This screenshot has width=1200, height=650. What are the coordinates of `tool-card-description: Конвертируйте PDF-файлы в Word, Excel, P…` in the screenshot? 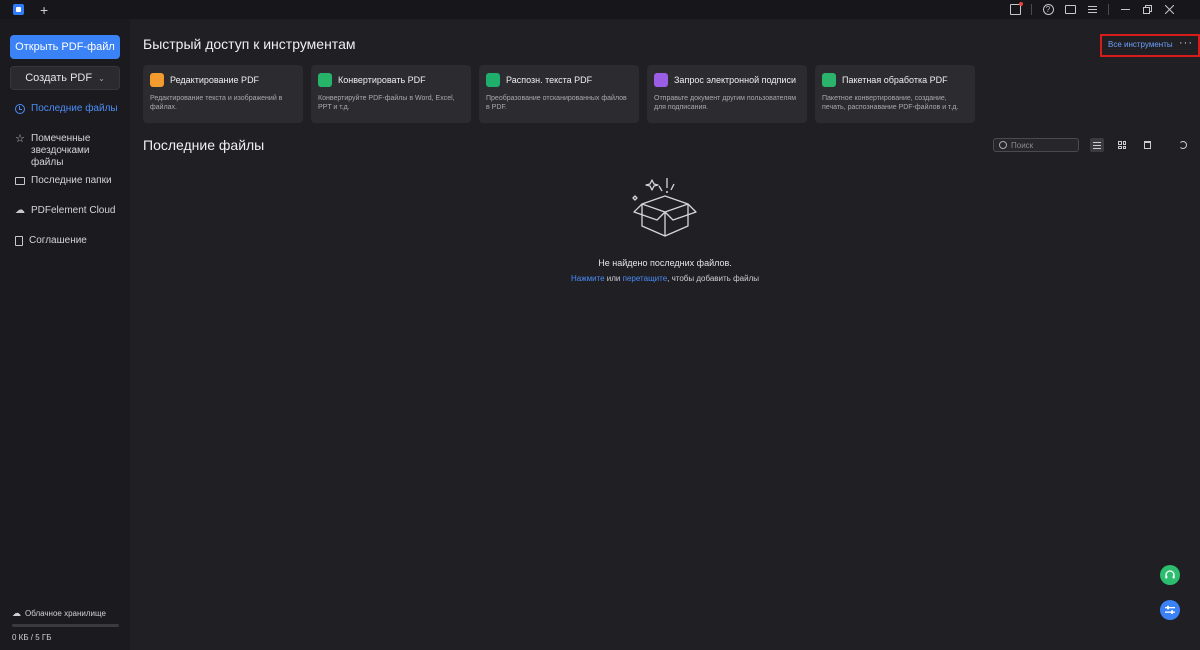 It's located at (386, 103).